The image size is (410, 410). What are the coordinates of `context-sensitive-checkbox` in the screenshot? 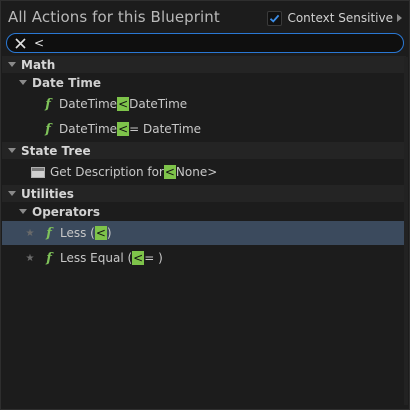 It's located at (275, 18).